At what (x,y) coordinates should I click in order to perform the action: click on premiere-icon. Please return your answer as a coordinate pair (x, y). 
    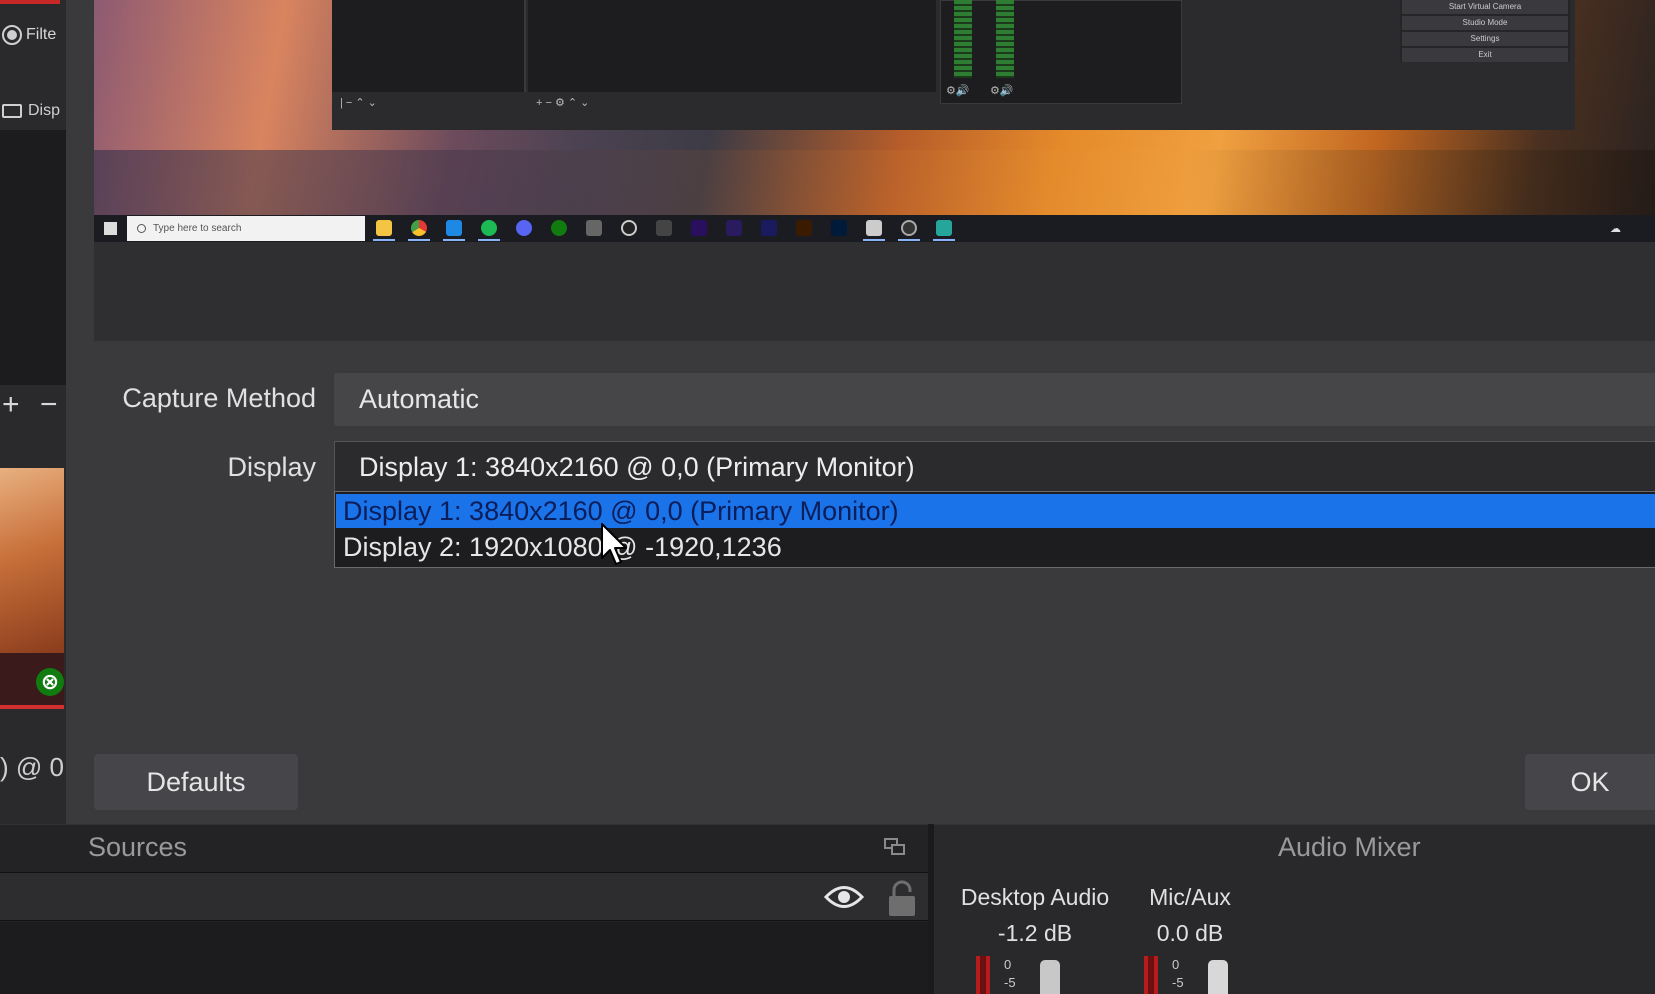
    Looking at the image, I should click on (699, 228).